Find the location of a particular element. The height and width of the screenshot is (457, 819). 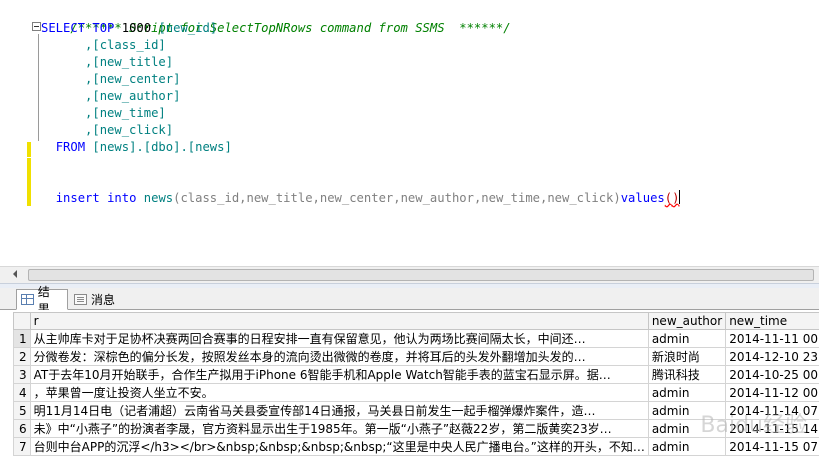

row-number: 3 is located at coordinates (22, 374).